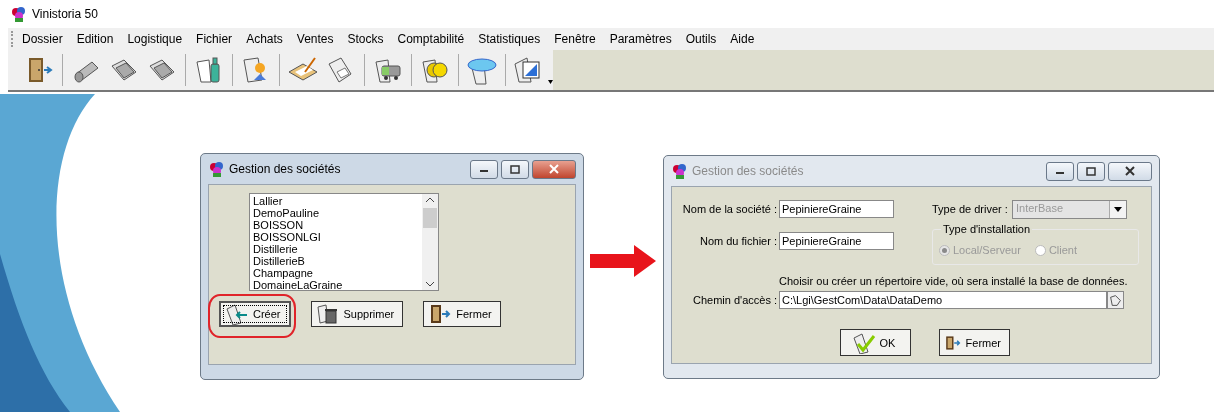 Image resolution: width=1214 pixels, height=412 pixels. What do you see at coordinates (357, 314) in the screenshot?
I see `delete-button: Supprimer` at bounding box center [357, 314].